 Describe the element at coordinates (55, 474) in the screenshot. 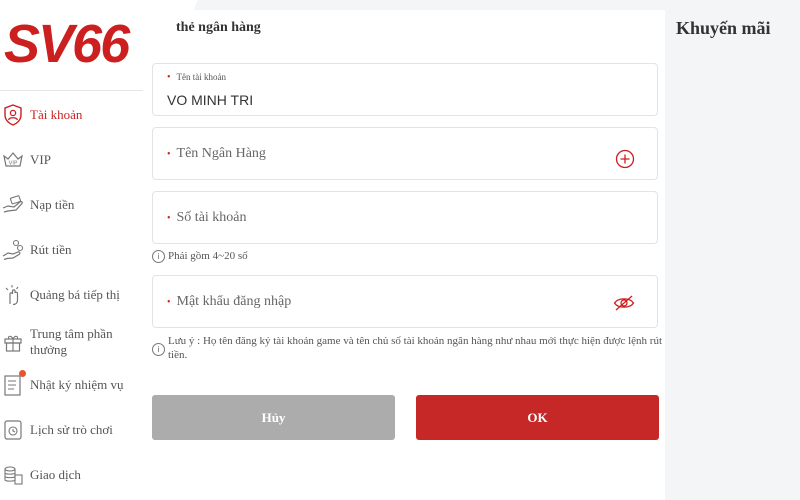

I see `sidebar-item-label: Giao dịch` at that location.